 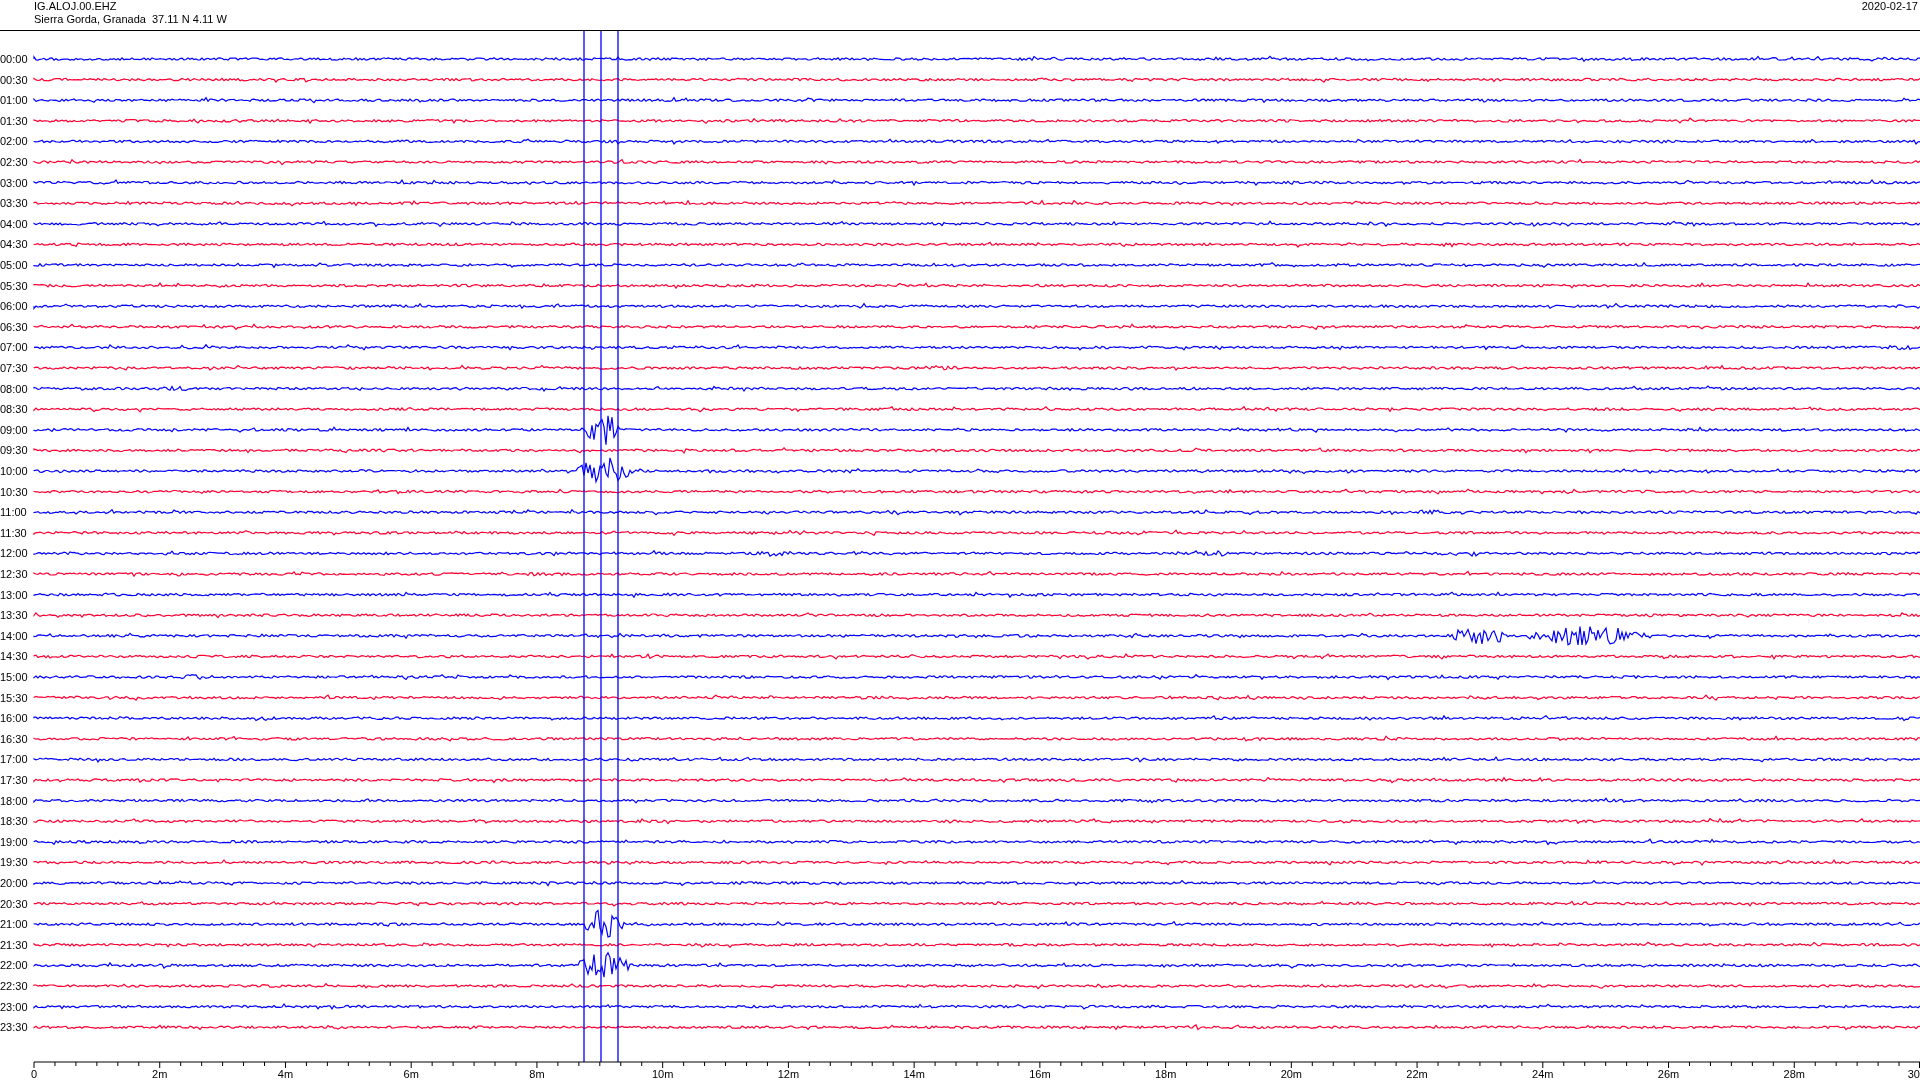 What do you see at coordinates (14, 450) in the screenshot?
I see `time-label: 09:30` at bounding box center [14, 450].